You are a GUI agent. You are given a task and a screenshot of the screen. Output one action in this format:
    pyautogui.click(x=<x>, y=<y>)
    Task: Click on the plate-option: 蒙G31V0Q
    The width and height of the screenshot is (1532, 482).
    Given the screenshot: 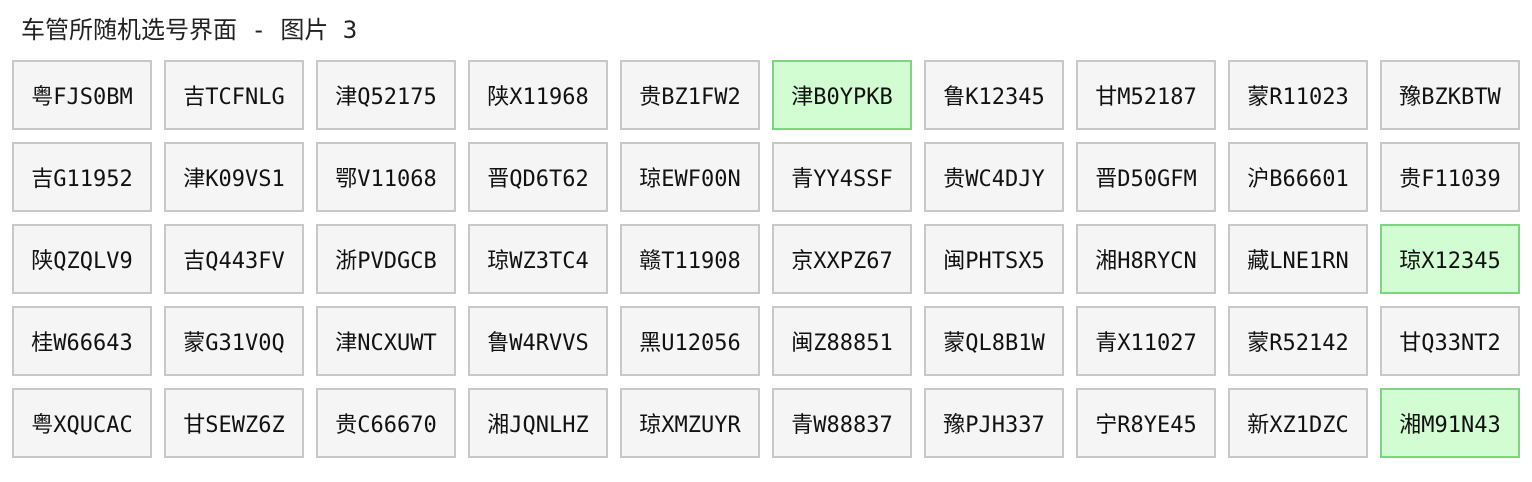 What is the action you would take?
    pyautogui.click(x=234, y=341)
    